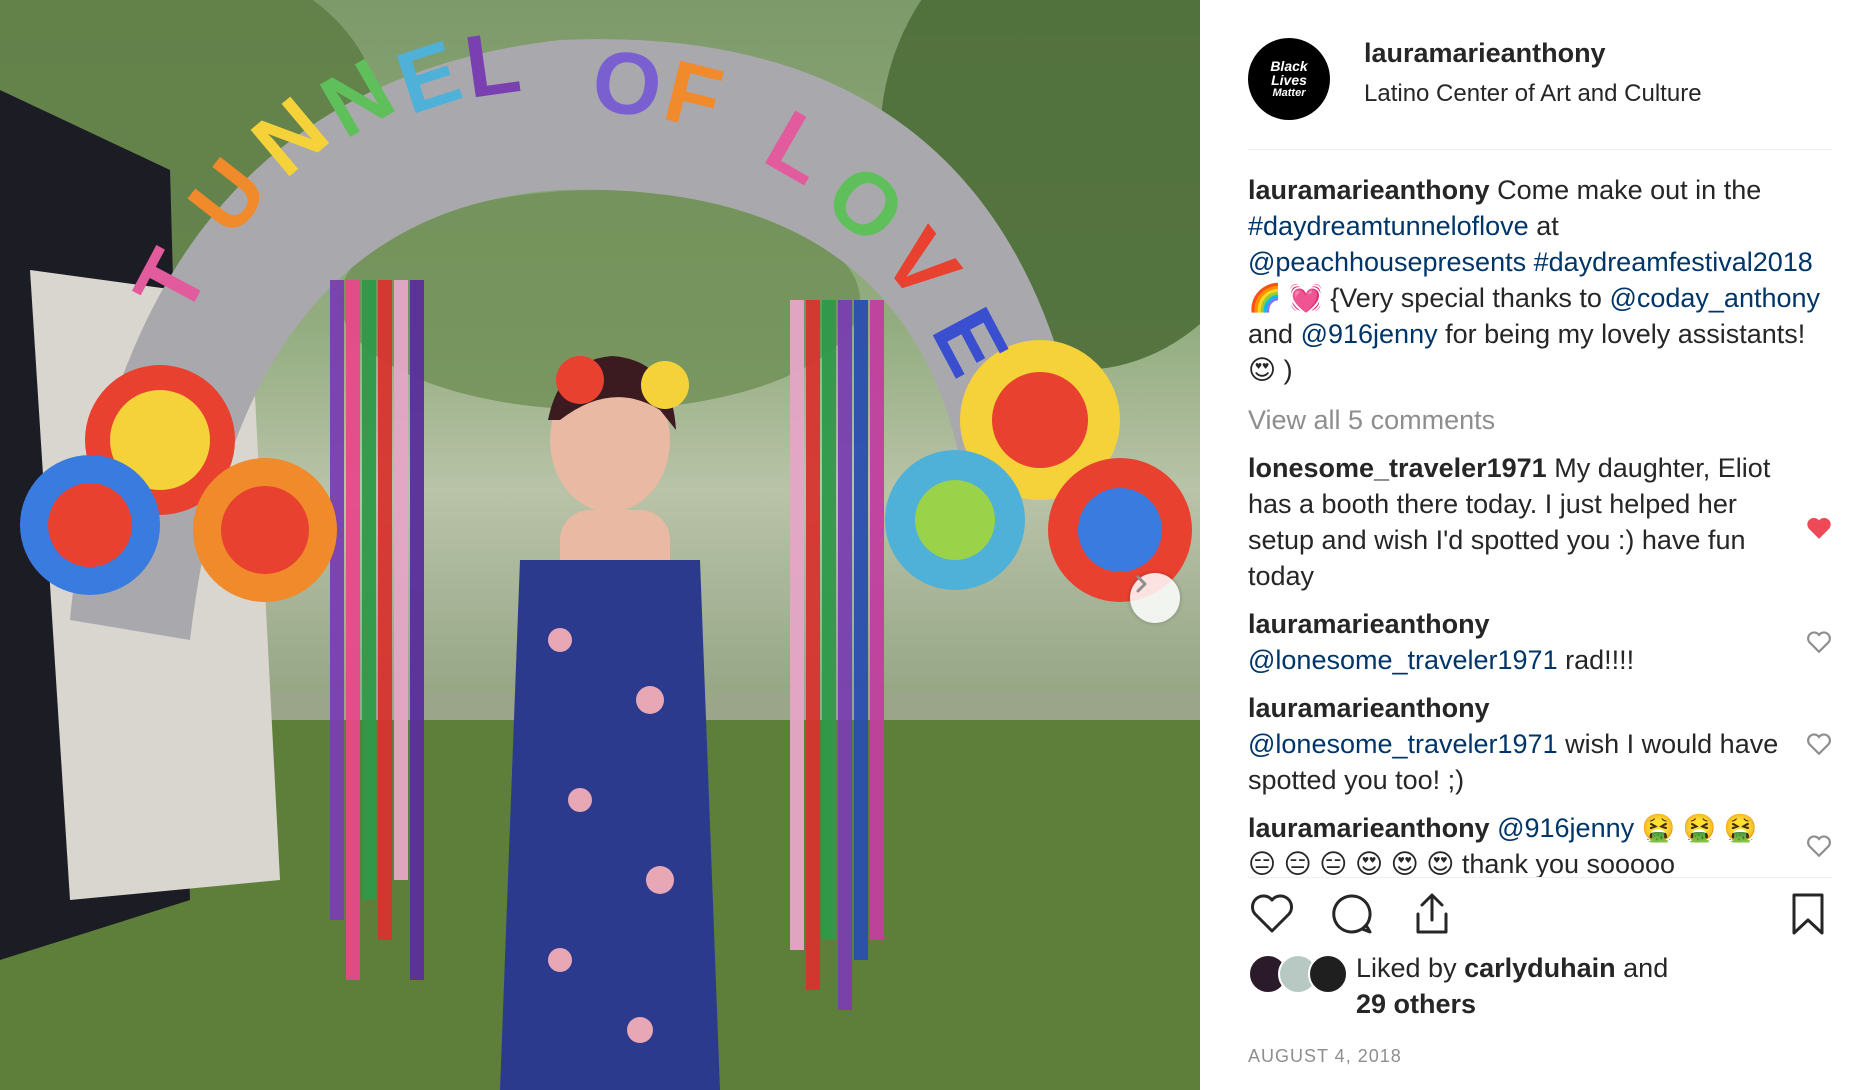 This screenshot has width=1864, height=1090. I want to click on avatar-line-1: Black, so click(1289, 65).